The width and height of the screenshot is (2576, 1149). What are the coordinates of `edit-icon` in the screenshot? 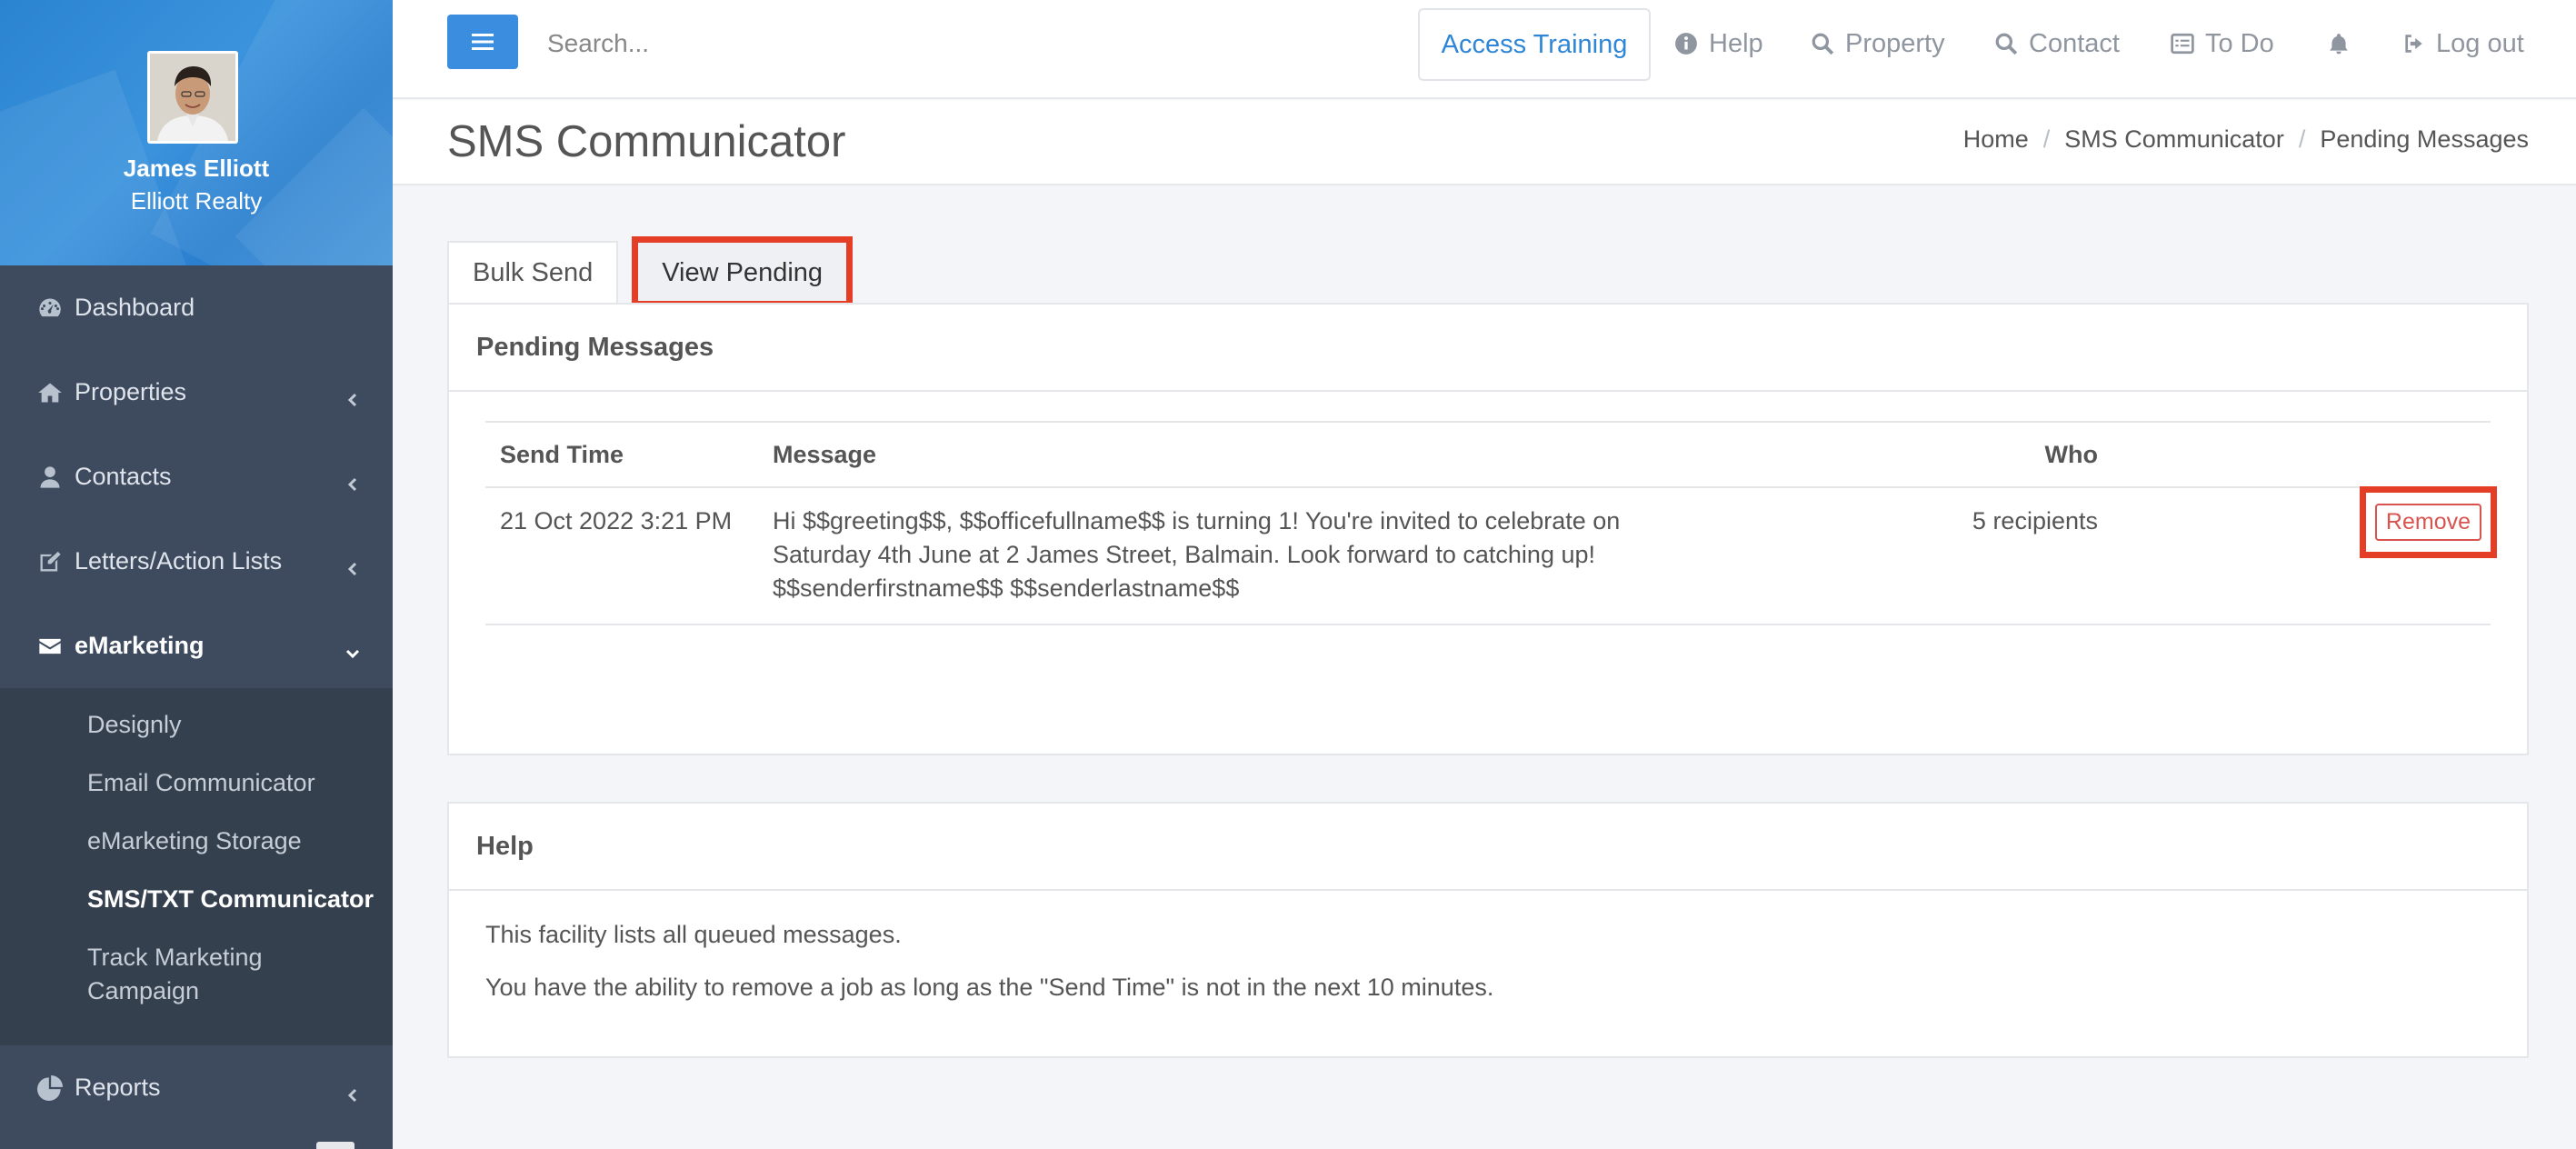 It's located at (50, 561).